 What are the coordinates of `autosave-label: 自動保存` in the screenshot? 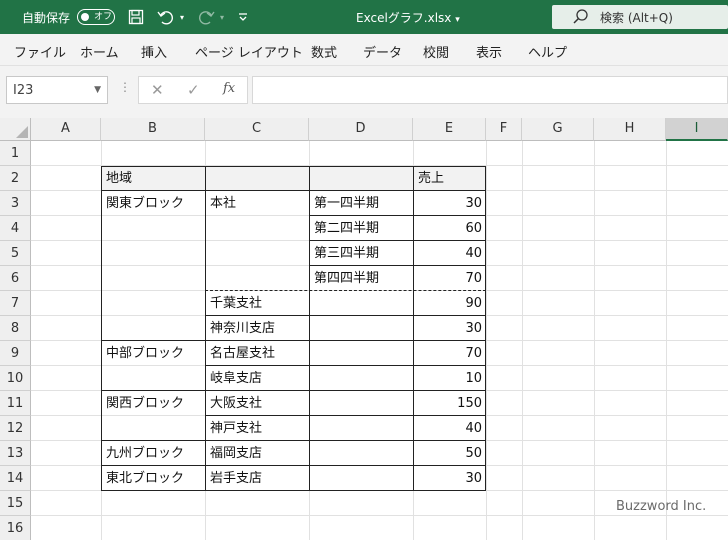 It's located at (46, 18).